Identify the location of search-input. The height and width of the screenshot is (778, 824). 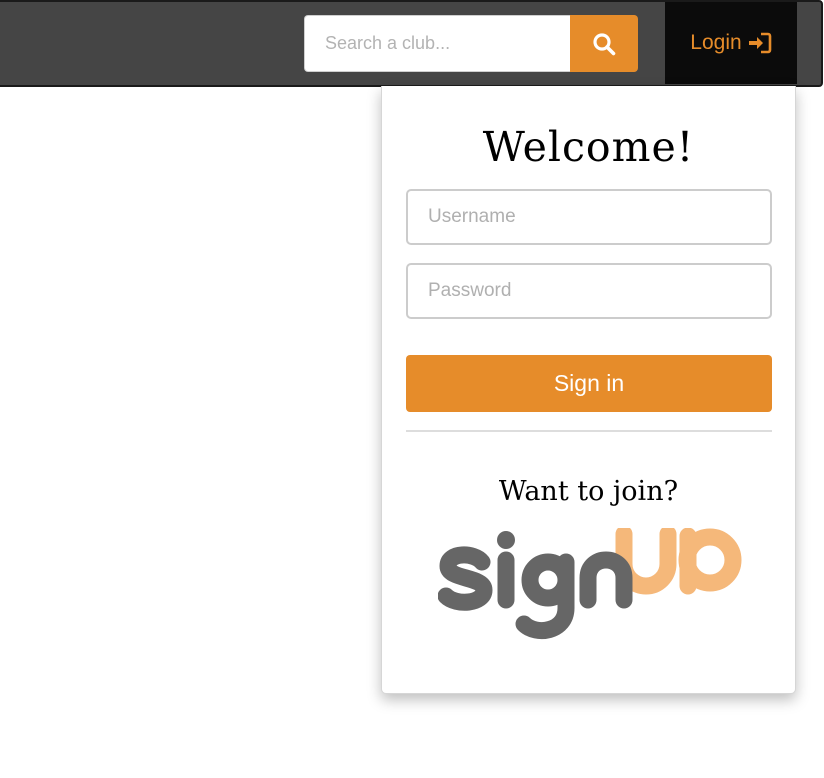
(438, 43).